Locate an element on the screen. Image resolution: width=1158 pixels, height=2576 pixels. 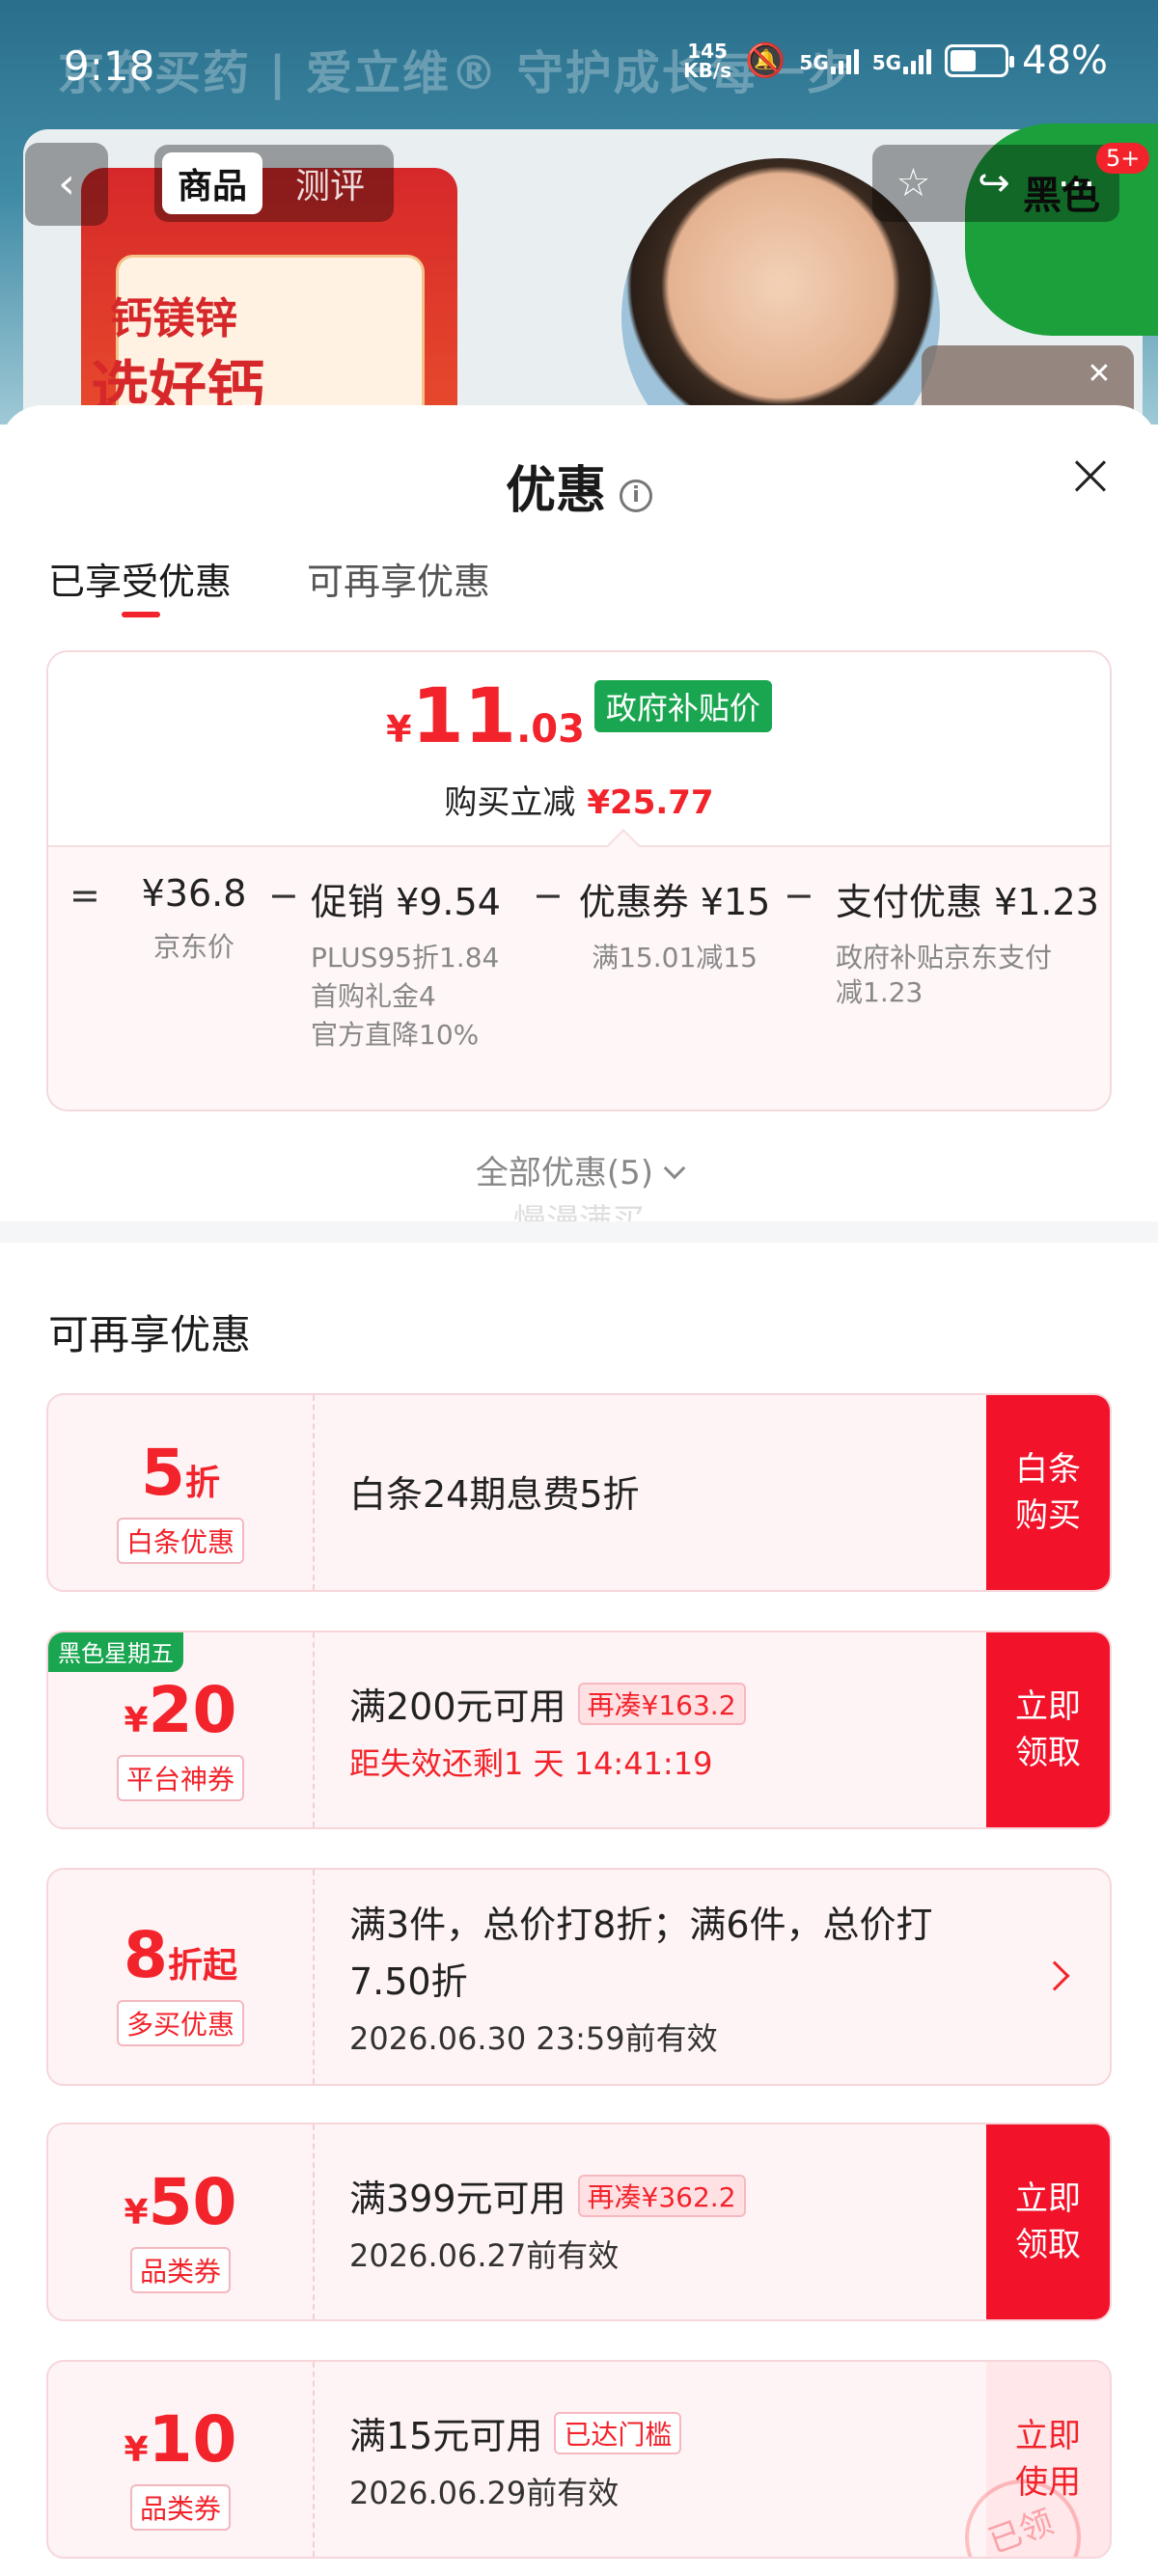
breakdown-coupon: 优惠券 ¥15 满15.01减15 is located at coordinates (674, 927).